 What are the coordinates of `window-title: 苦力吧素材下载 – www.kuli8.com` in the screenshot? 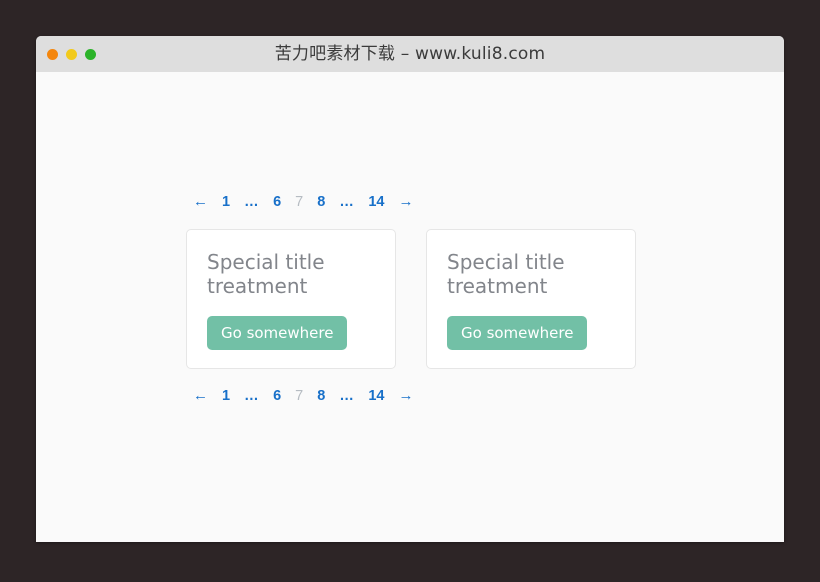 It's located at (410, 54).